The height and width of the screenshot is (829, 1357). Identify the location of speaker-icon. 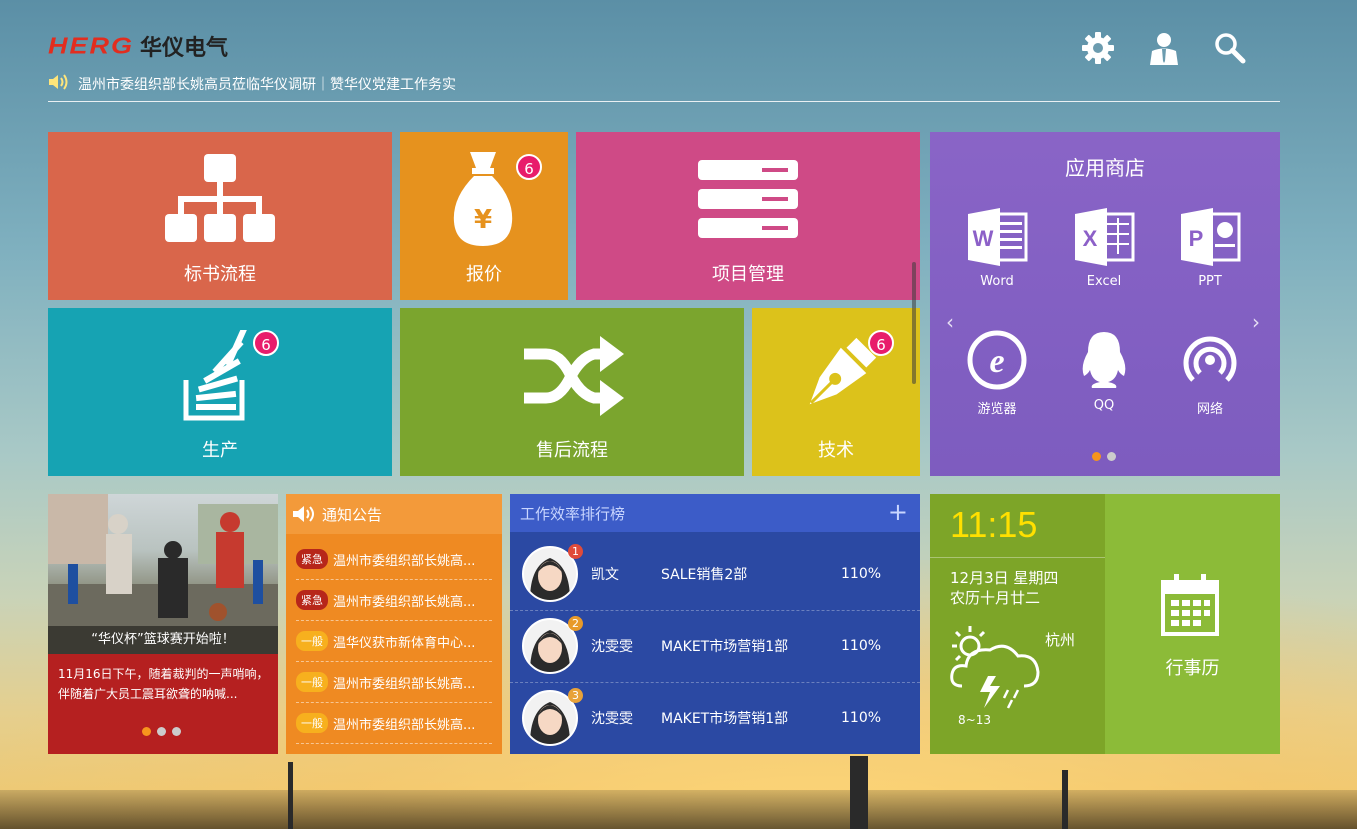
(303, 514).